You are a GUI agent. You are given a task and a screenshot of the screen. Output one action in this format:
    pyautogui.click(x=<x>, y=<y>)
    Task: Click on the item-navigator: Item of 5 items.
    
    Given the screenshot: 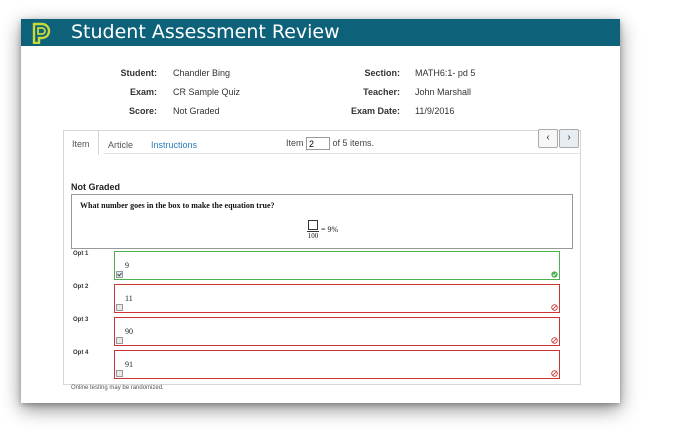 What is the action you would take?
    pyautogui.click(x=330, y=143)
    